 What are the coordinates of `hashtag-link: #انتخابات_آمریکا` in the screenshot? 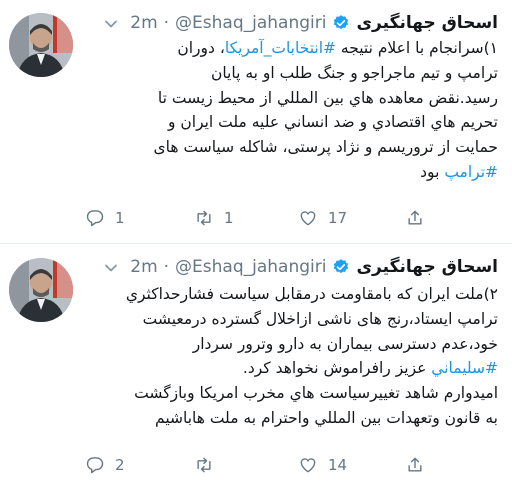 It's located at (280, 48).